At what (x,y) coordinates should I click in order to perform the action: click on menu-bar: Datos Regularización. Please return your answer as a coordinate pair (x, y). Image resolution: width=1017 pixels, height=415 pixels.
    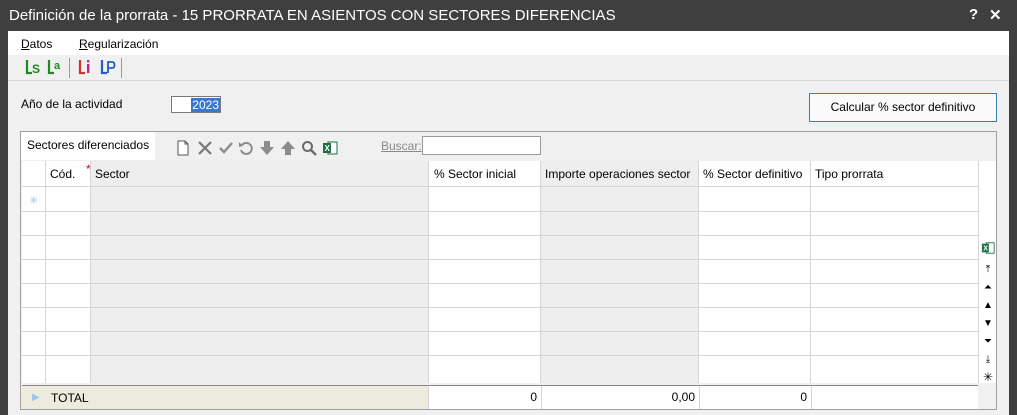
    Looking at the image, I should click on (508, 43).